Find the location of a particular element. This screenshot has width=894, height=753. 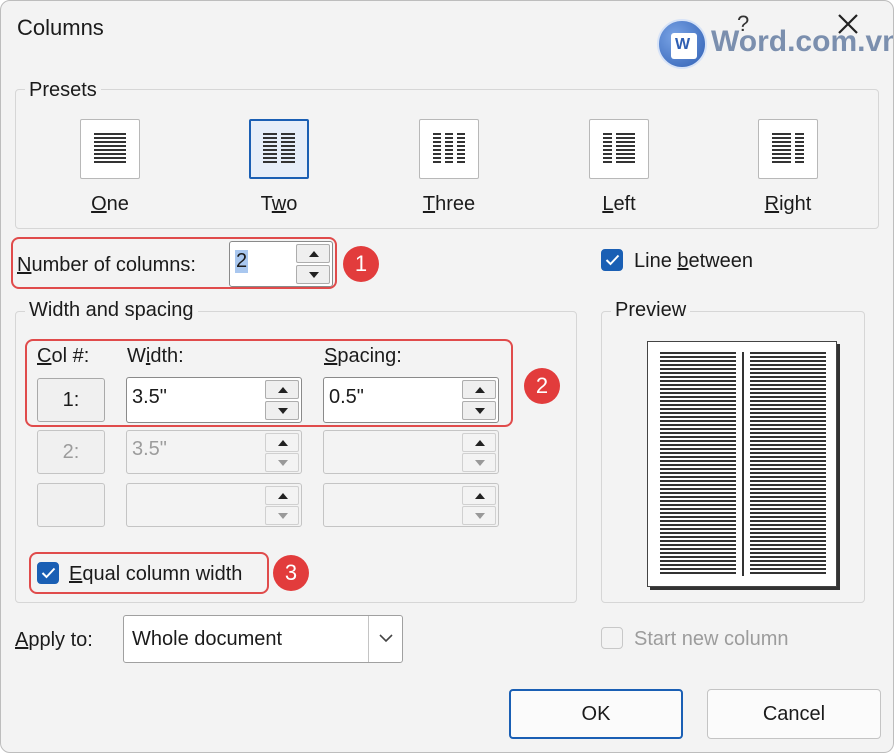

apply-to-select: Whole document is located at coordinates (263, 639).